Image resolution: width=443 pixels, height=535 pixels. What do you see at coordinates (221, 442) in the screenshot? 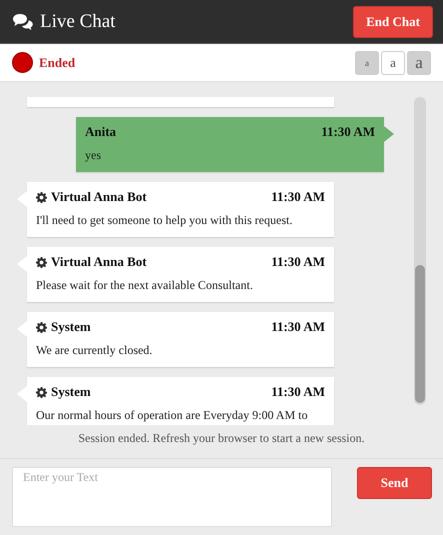
I see `session-notice: Session ended. Refresh your browser to start a new session.` at bounding box center [221, 442].